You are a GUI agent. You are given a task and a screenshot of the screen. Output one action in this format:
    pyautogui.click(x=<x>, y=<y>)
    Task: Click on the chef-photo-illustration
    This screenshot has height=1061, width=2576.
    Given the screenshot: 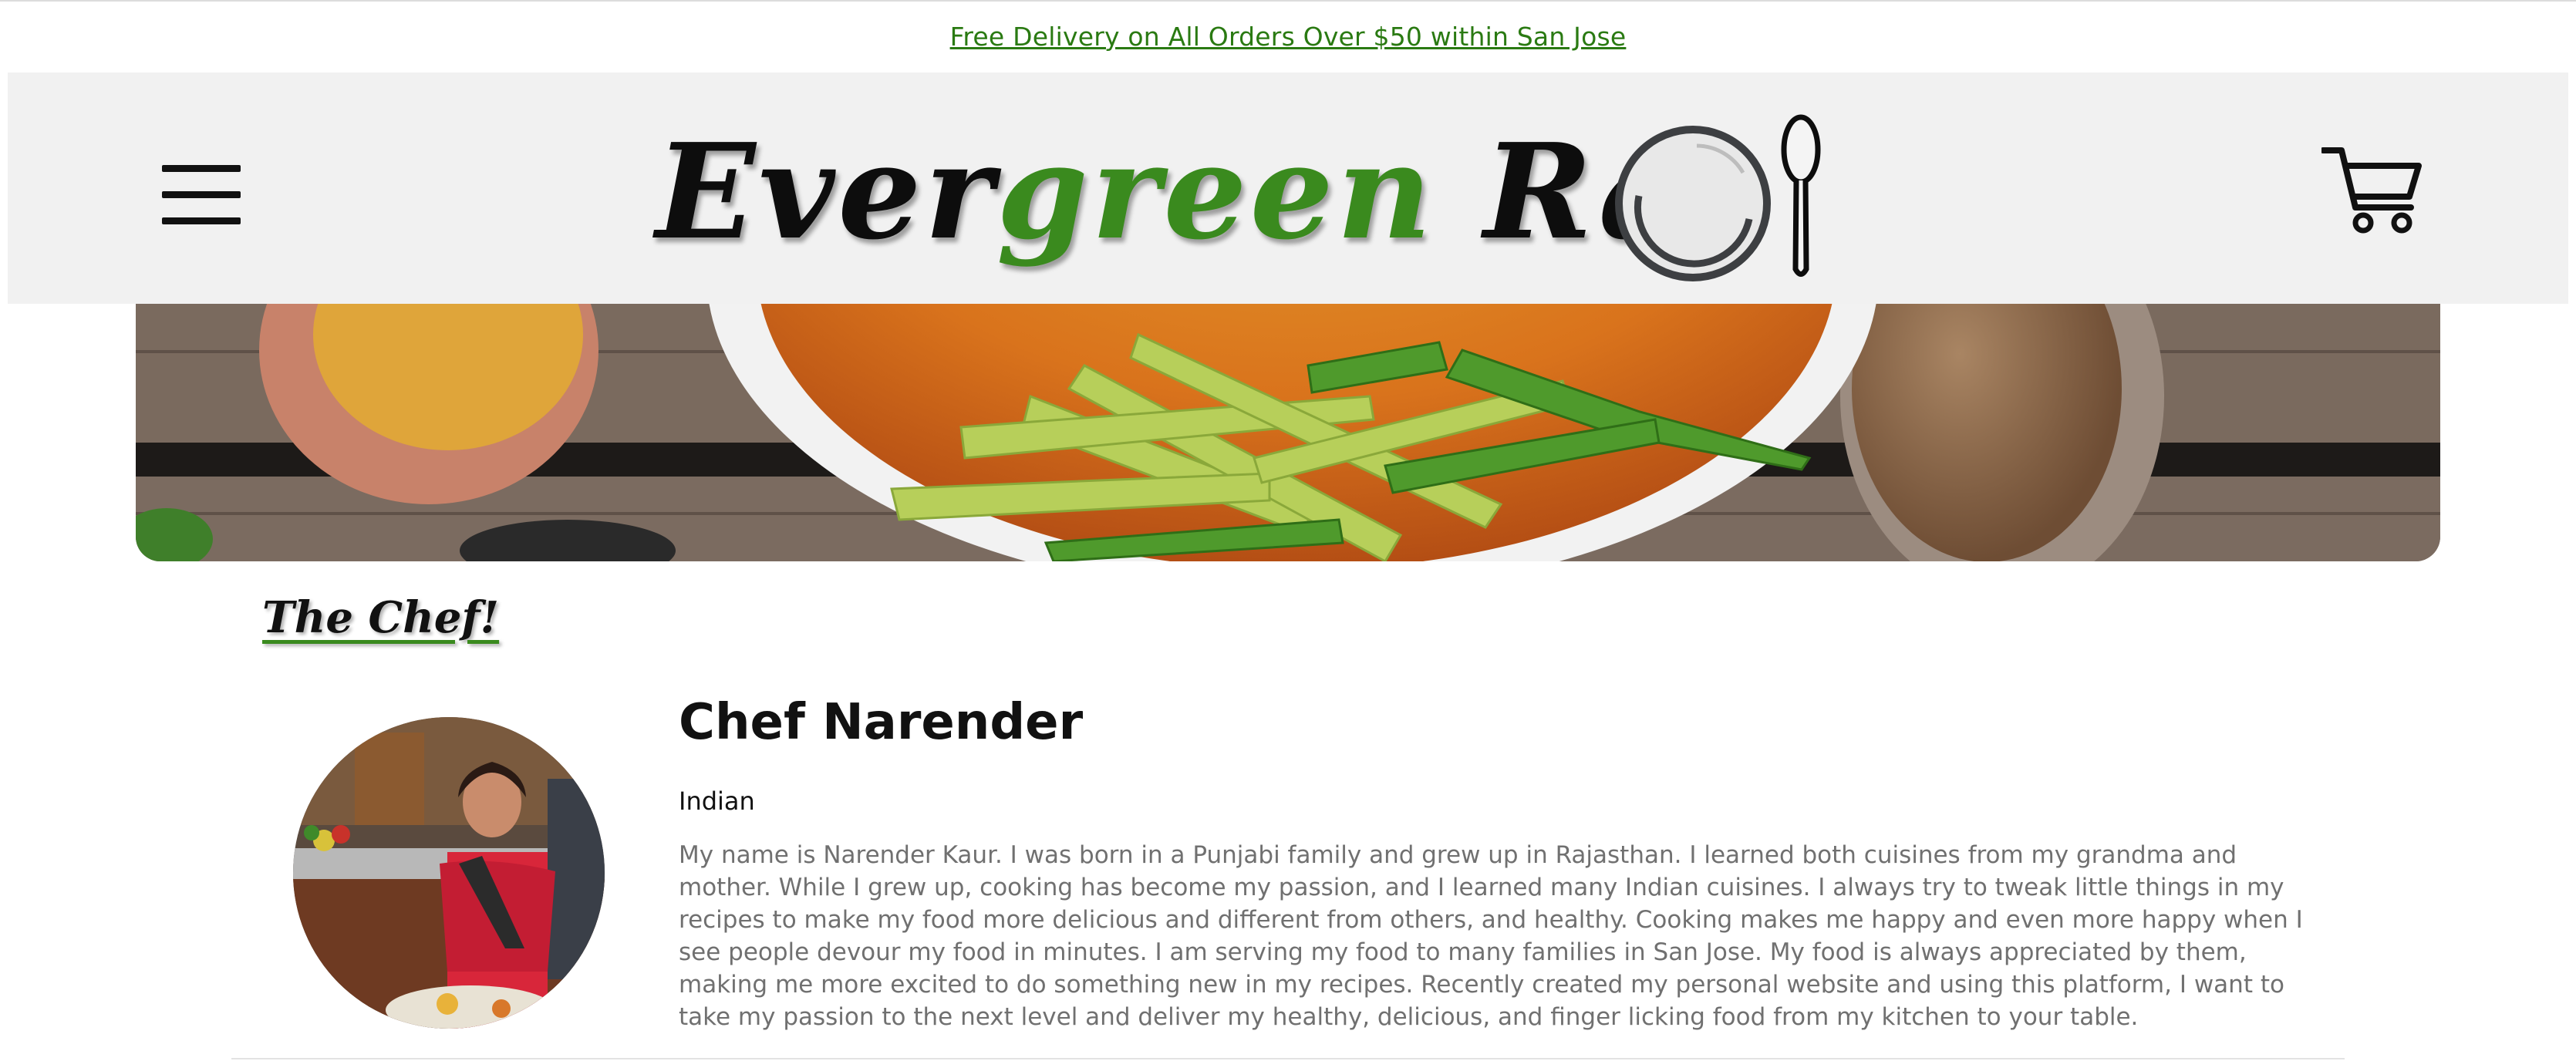 What is the action you would take?
    pyautogui.click(x=449, y=873)
    